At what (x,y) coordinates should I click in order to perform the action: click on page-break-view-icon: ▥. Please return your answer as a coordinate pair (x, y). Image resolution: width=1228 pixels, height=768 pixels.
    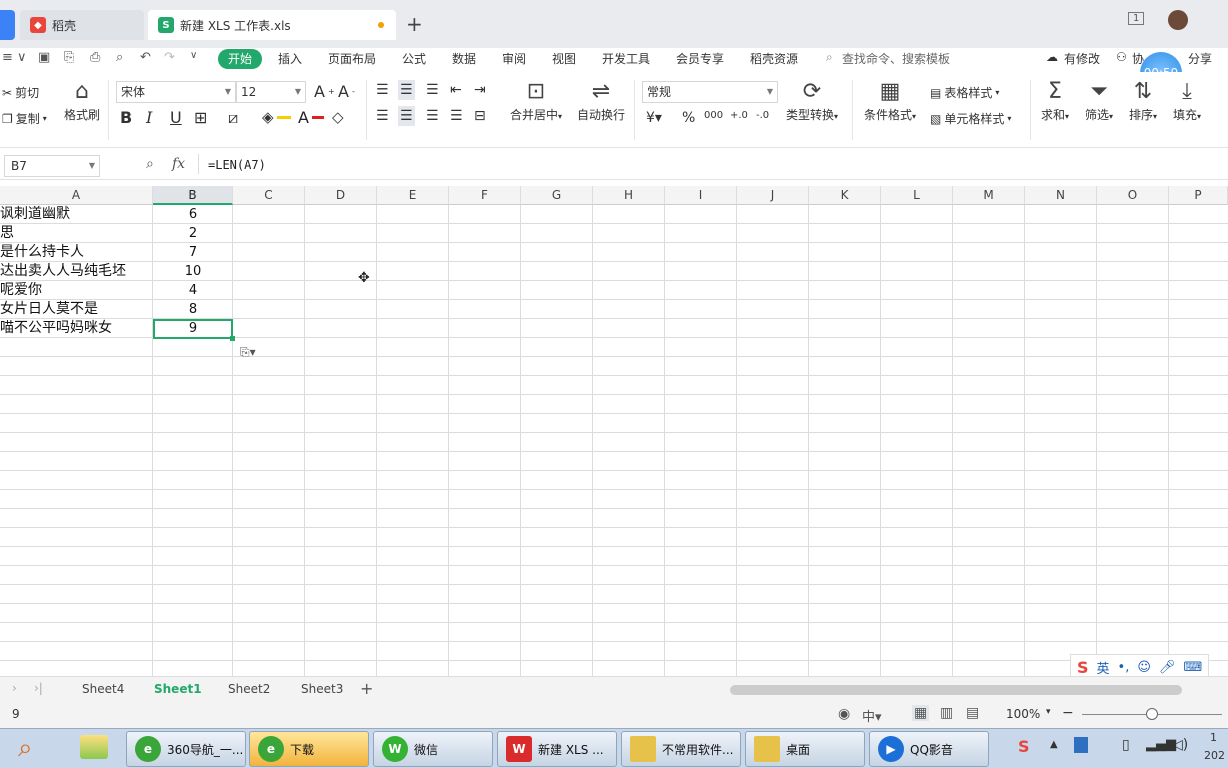
    Looking at the image, I should click on (946, 713).